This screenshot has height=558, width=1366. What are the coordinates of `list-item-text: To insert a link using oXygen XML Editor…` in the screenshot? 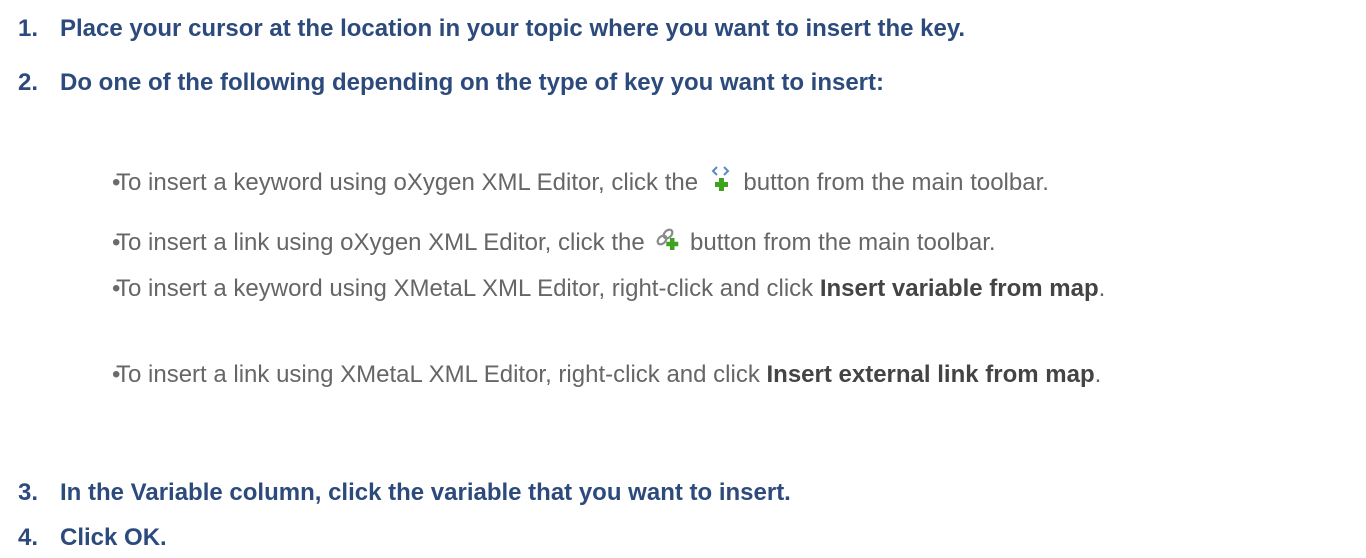 It's located at (731, 243).